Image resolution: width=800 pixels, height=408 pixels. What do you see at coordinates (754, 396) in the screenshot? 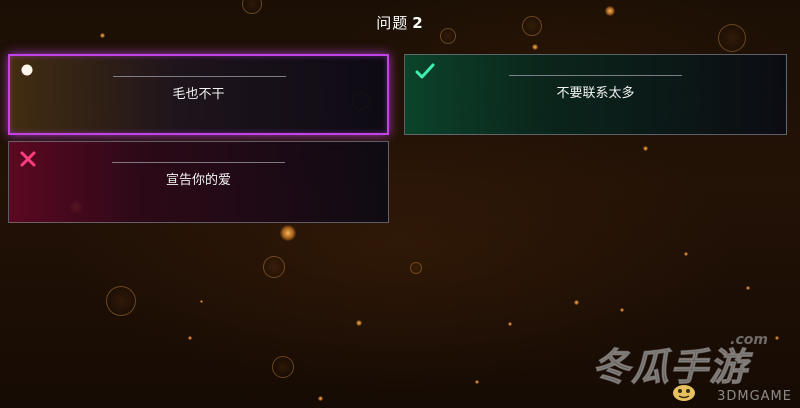
I see `watermark-sub-text: 3DMGAME` at bounding box center [754, 396].